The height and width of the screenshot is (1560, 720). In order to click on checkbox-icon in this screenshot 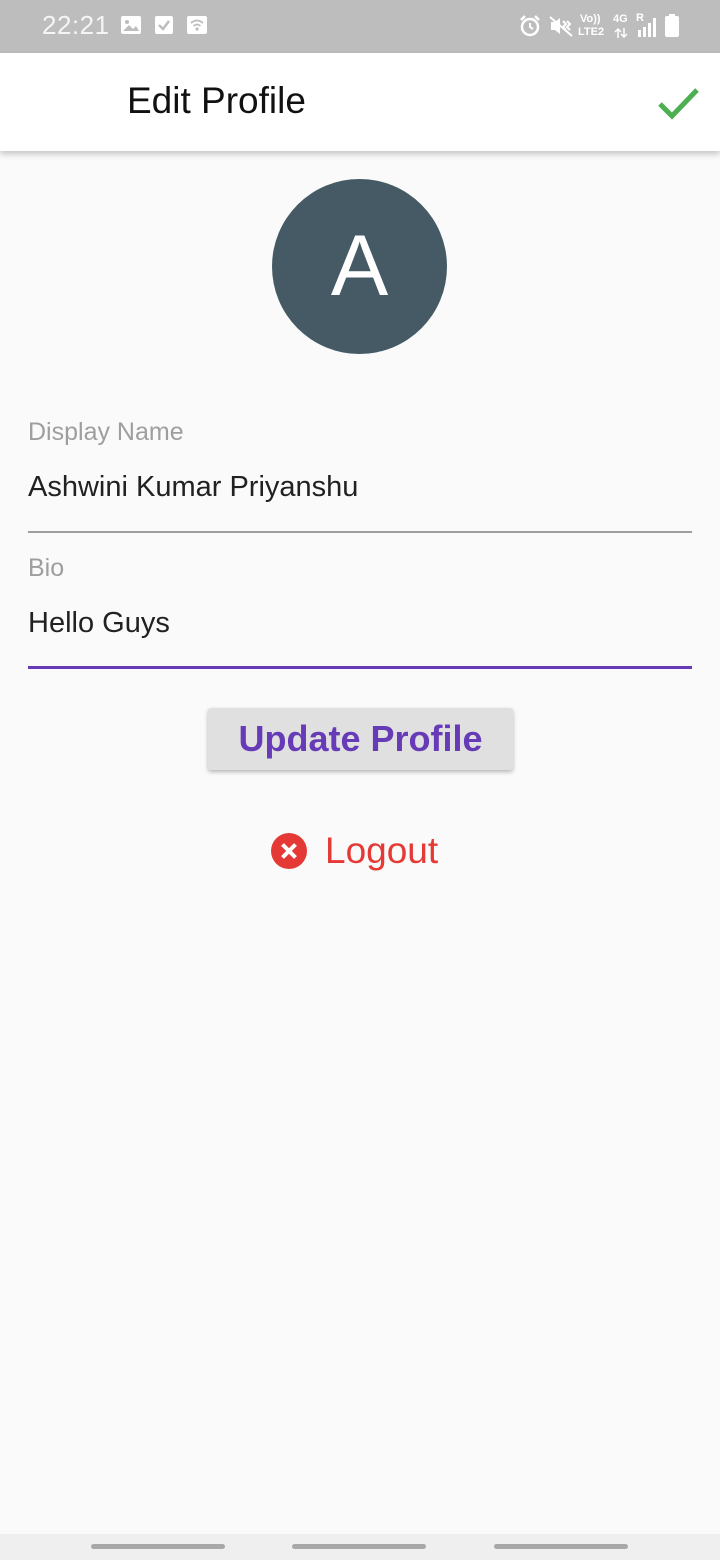, I will do `click(164, 25)`.